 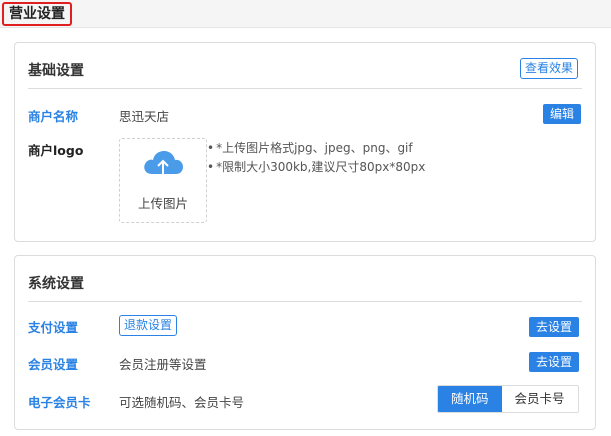 I want to click on hint-size: *限制大小300kb,建议尺寸80px*80px, so click(x=316, y=167).